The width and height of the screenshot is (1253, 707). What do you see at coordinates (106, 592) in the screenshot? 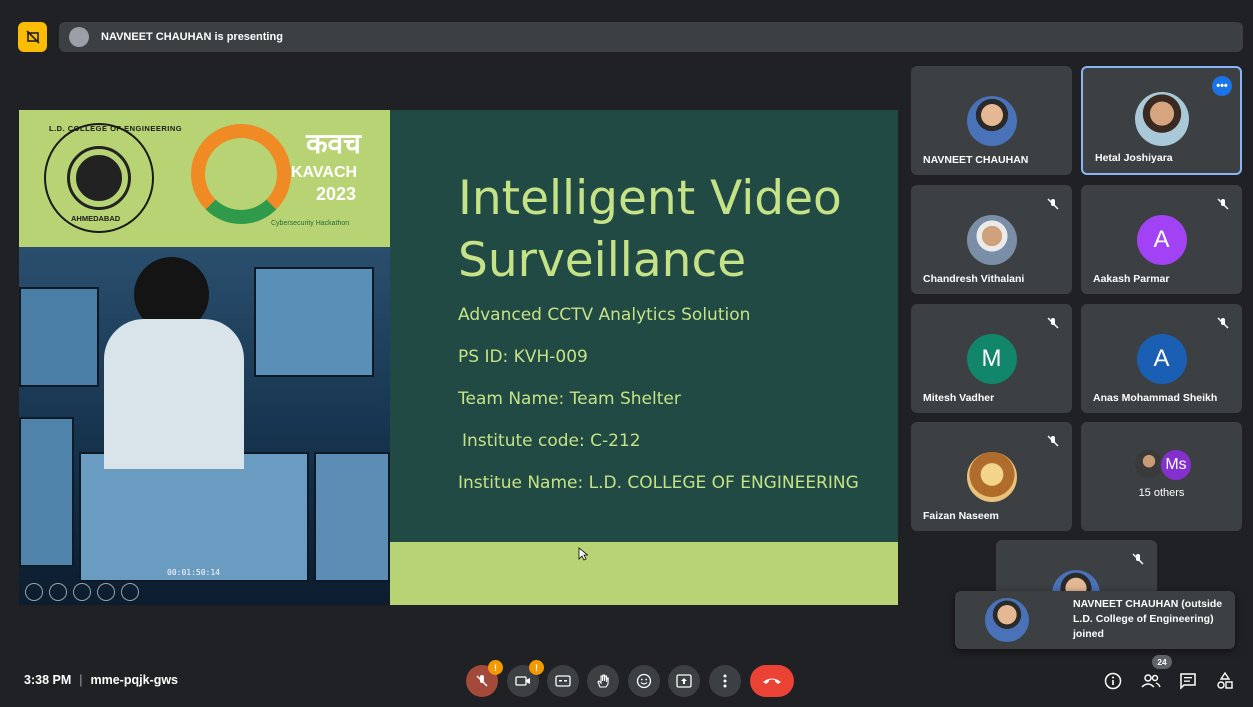
I see `zoom-icon` at bounding box center [106, 592].